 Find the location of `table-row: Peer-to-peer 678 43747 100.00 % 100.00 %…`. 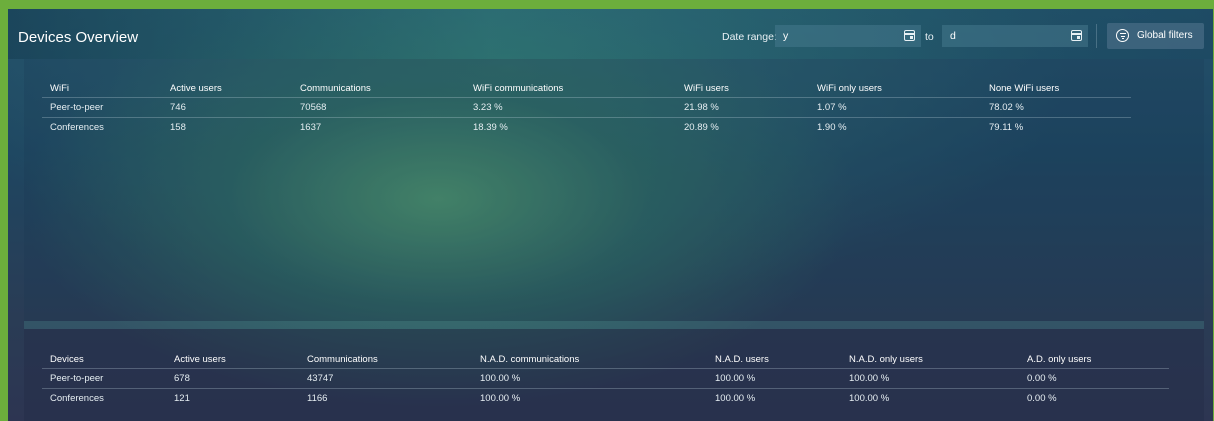

table-row: Peer-to-peer 678 43747 100.00 % 100.00 %… is located at coordinates (605, 378).